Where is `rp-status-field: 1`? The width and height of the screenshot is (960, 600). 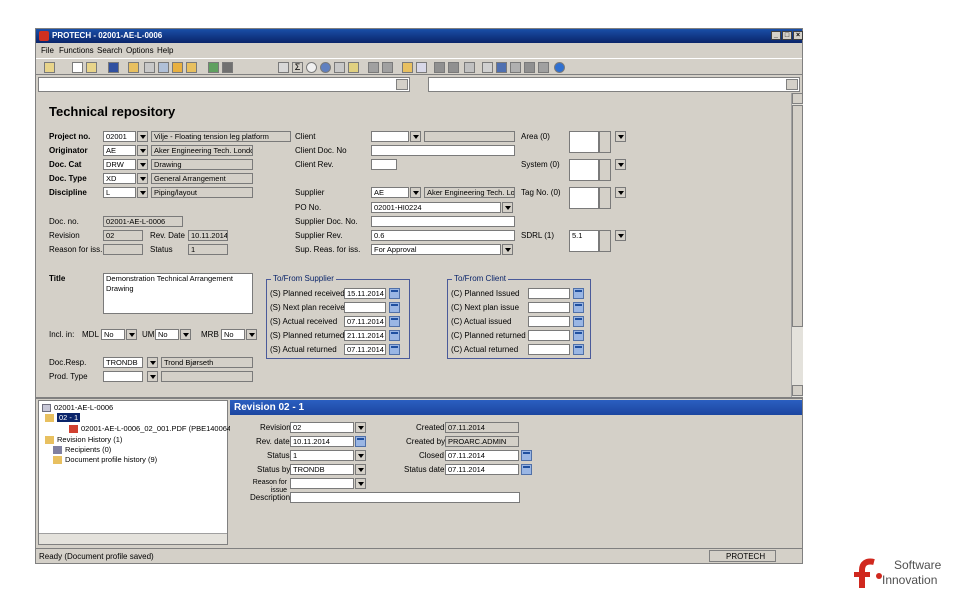
rp-status-field: 1 is located at coordinates (322, 455).